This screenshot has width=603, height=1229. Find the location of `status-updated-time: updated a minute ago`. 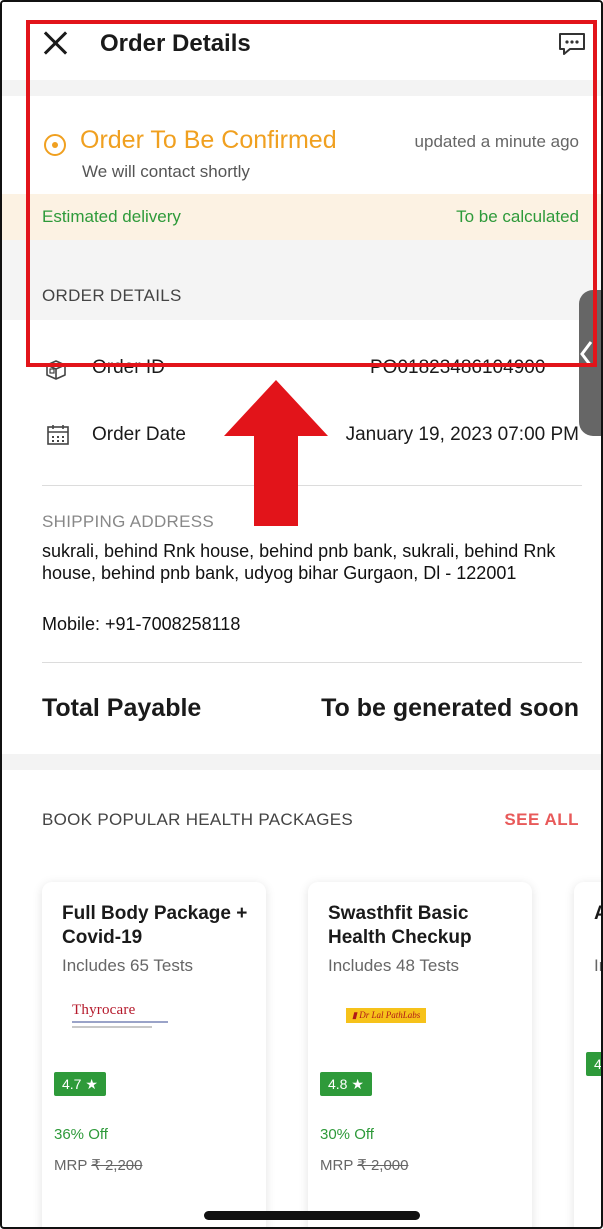

status-updated-time: updated a minute ago is located at coordinates (496, 141).